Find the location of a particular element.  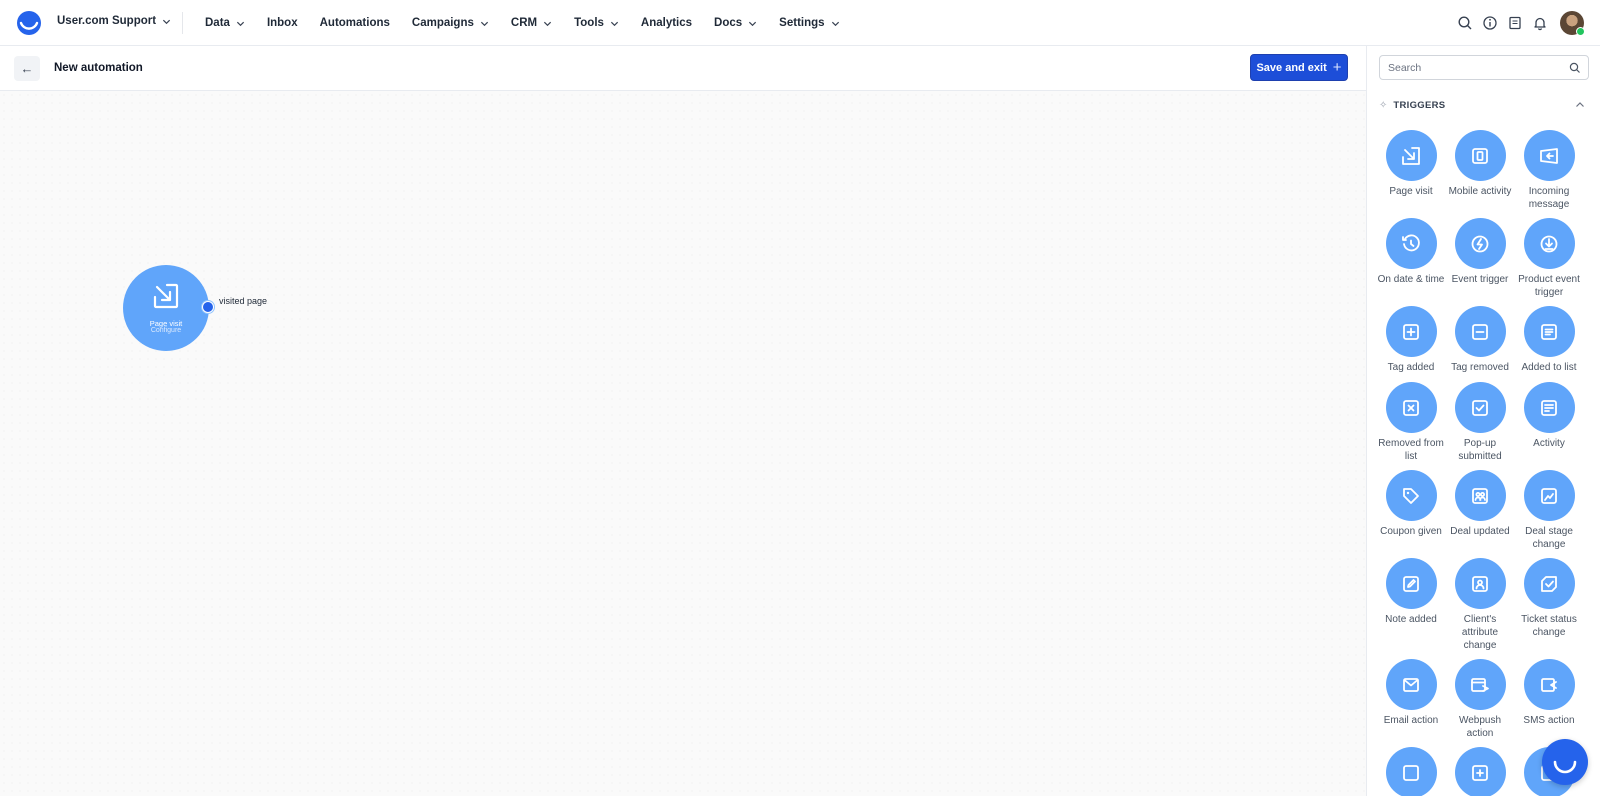

tag-icon is located at coordinates (1411, 495).